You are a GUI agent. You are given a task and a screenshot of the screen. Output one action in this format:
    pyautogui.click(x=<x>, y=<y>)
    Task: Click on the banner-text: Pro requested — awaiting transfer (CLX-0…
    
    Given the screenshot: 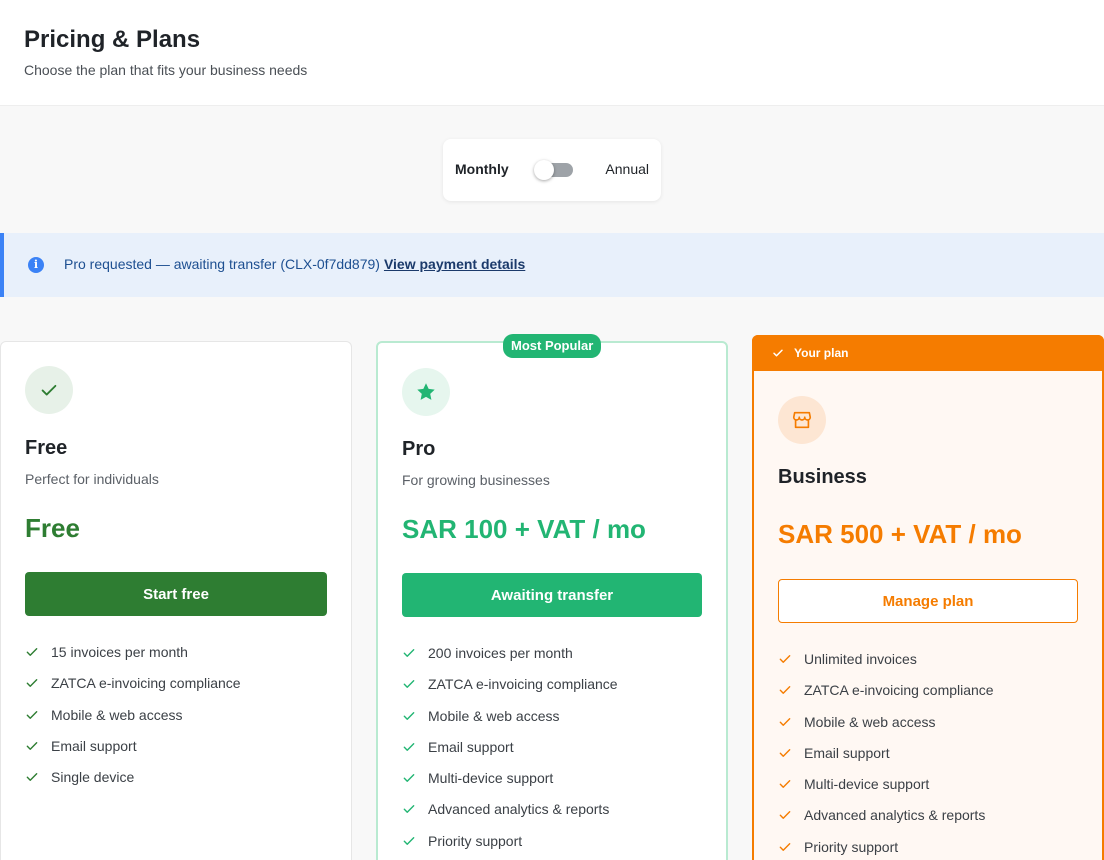 What is the action you would take?
    pyautogui.click(x=222, y=264)
    